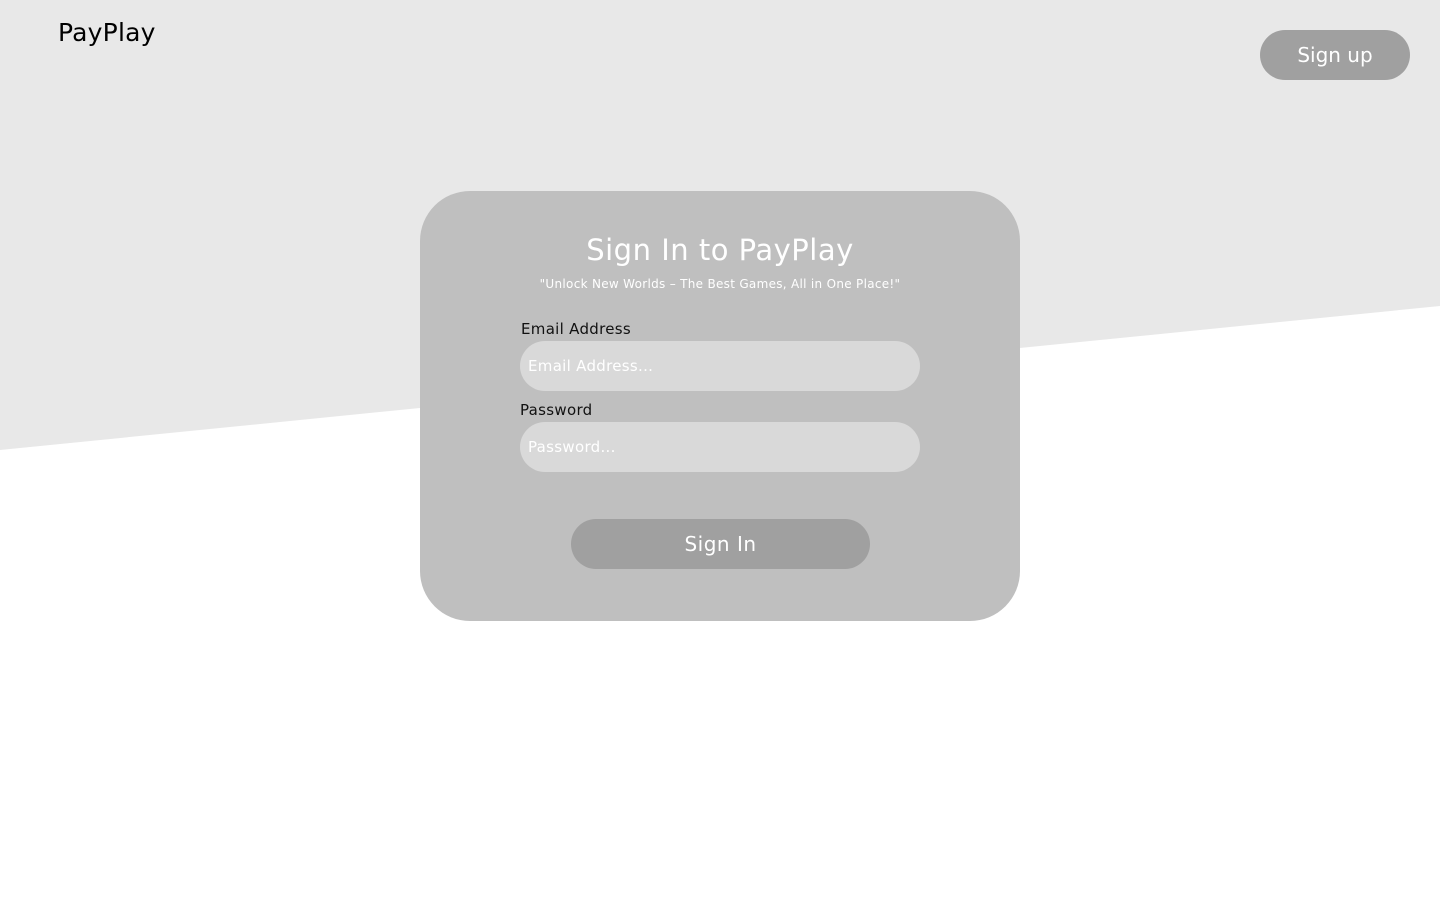  I want to click on email-label: Email Address, so click(576, 329).